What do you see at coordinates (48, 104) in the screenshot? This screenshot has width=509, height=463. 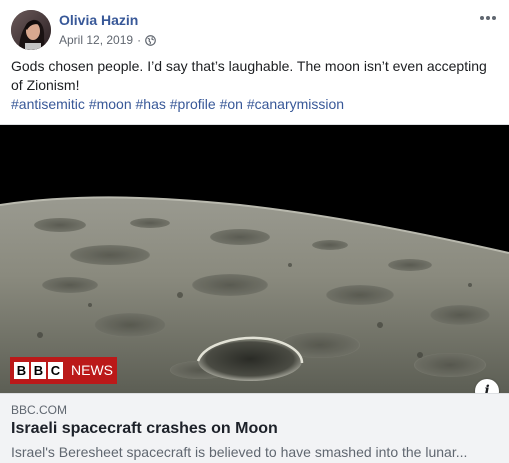 I see `hashtag-link: #antisemitic` at bounding box center [48, 104].